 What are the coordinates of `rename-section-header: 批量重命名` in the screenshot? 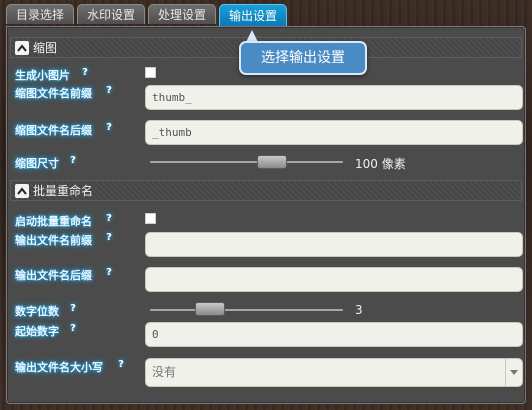 It's located at (266, 190).